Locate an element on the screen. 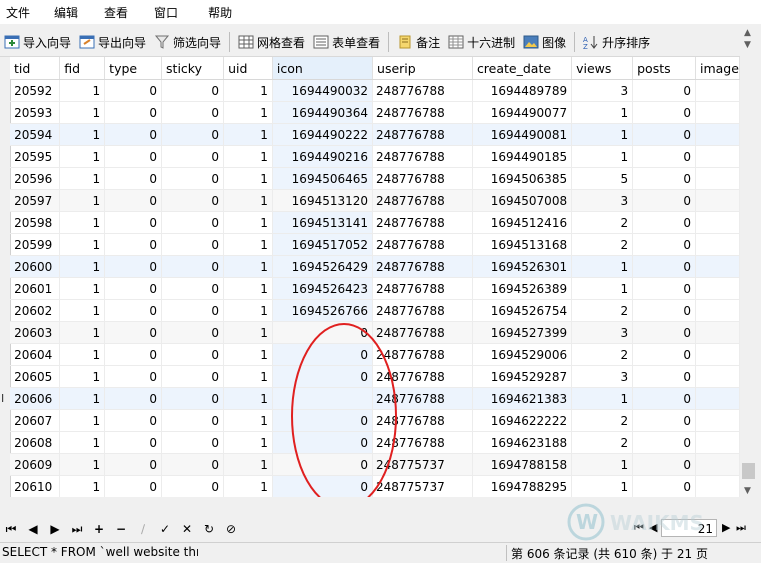 The width and height of the screenshot is (761, 563). form-view-button: 表单查看 is located at coordinates (346, 42).